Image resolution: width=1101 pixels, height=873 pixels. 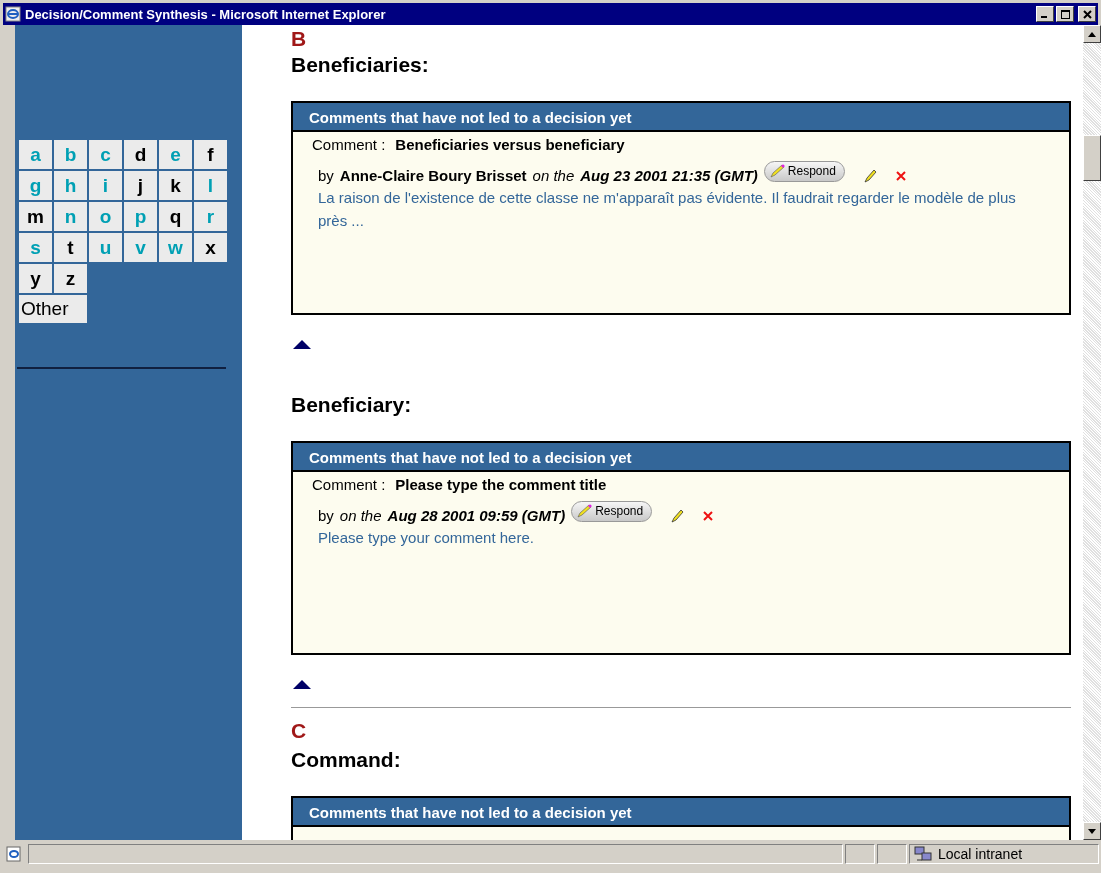 I want to click on scroll-thumb, so click(x=1092, y=158).